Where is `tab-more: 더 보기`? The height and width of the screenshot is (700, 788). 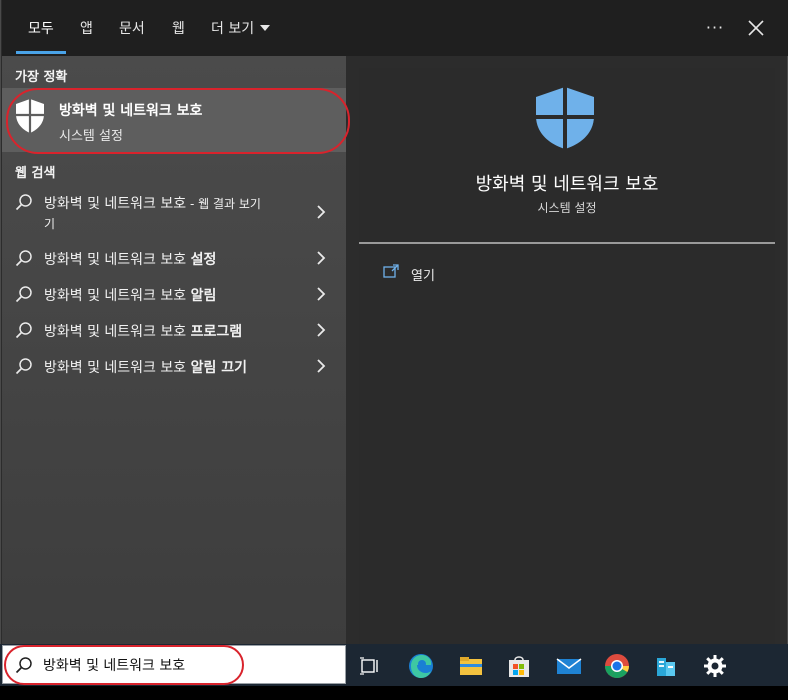
tab-more: 더 보기 is located at coordinates (241, 28).